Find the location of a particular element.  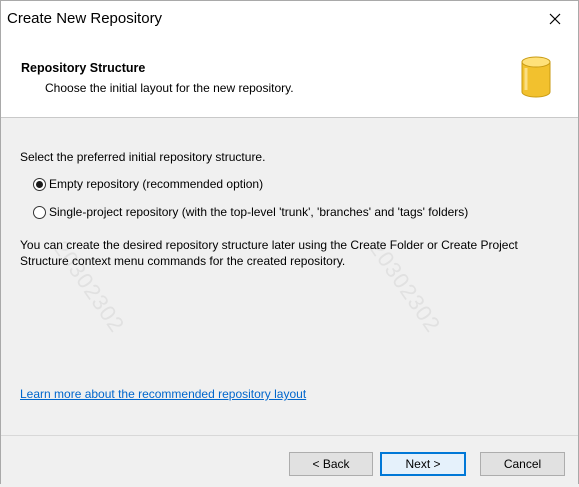

back-button: < Back is located at coordinates (331, 464).